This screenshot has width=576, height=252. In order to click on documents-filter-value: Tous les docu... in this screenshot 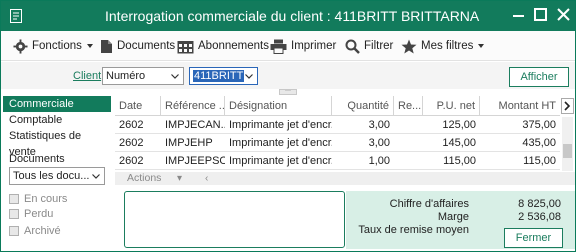, I will do `click(51, 176)`.